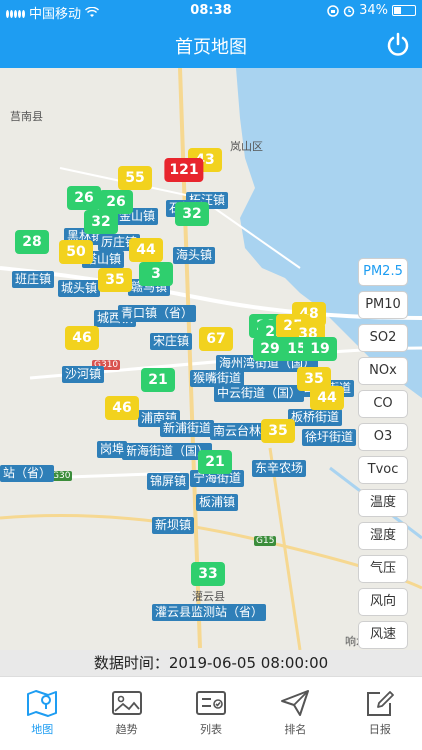  I want to click on alarm-icon, so click(349, 11).